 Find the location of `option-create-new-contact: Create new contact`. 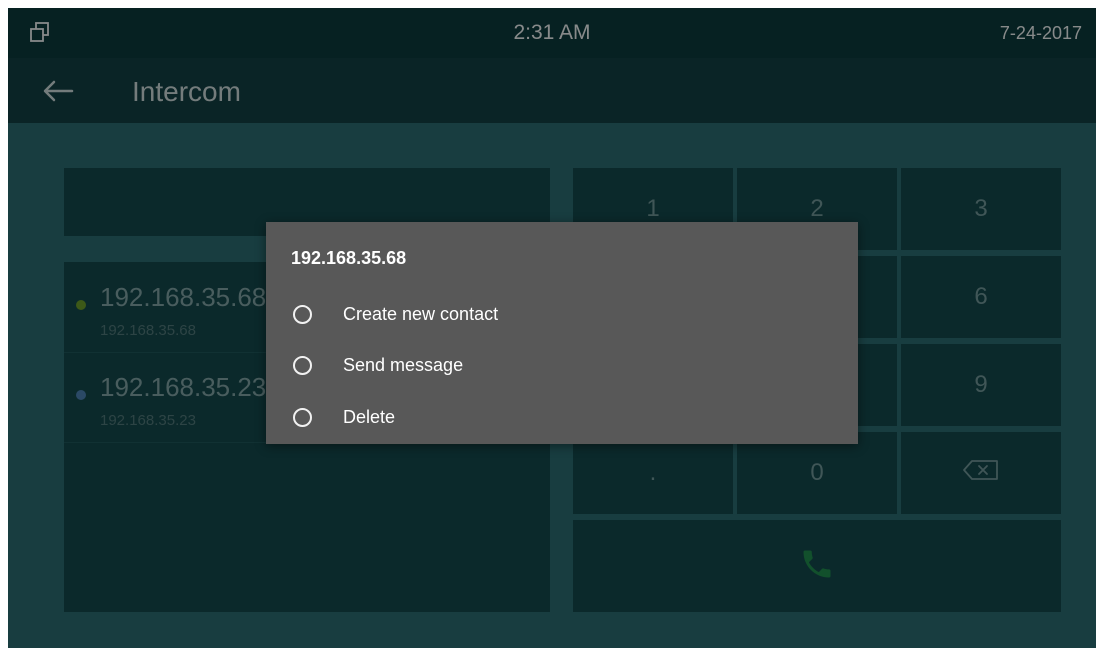

option-create-new-contact: Create new contact is located at coordinates (562, 315).